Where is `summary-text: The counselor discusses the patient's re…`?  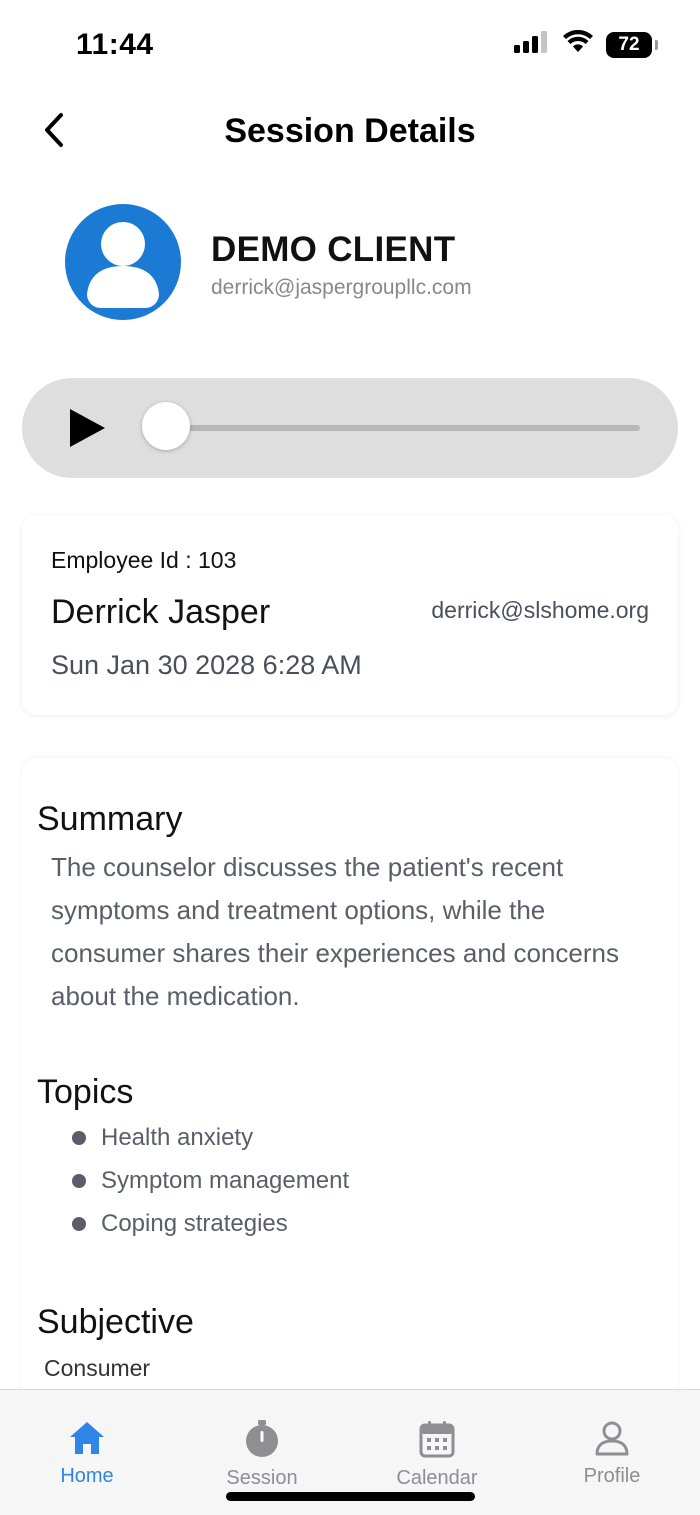 summary-text: The counselor discusses the patient's re… is located at coordinates (335, 931).